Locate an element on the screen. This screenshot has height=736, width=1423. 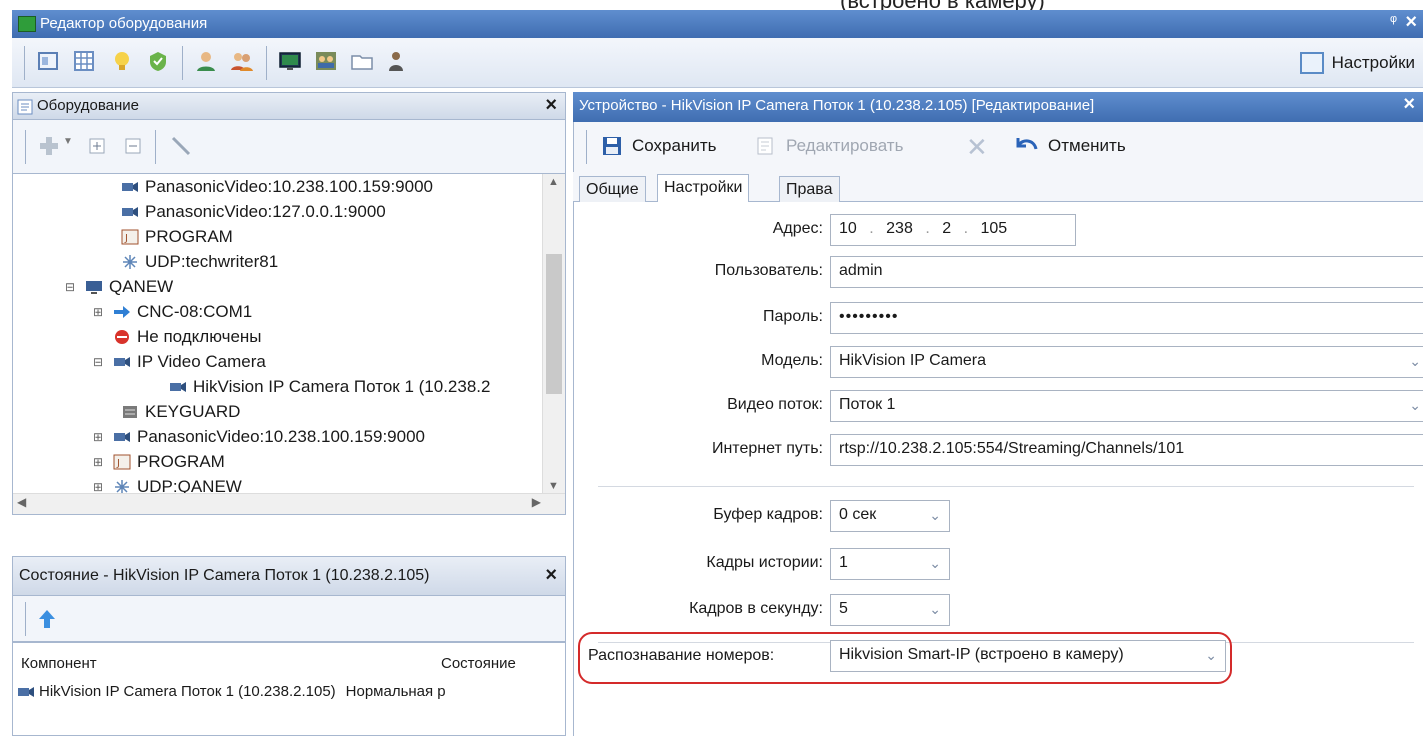
network-icon is located at coordinates (130, 262).